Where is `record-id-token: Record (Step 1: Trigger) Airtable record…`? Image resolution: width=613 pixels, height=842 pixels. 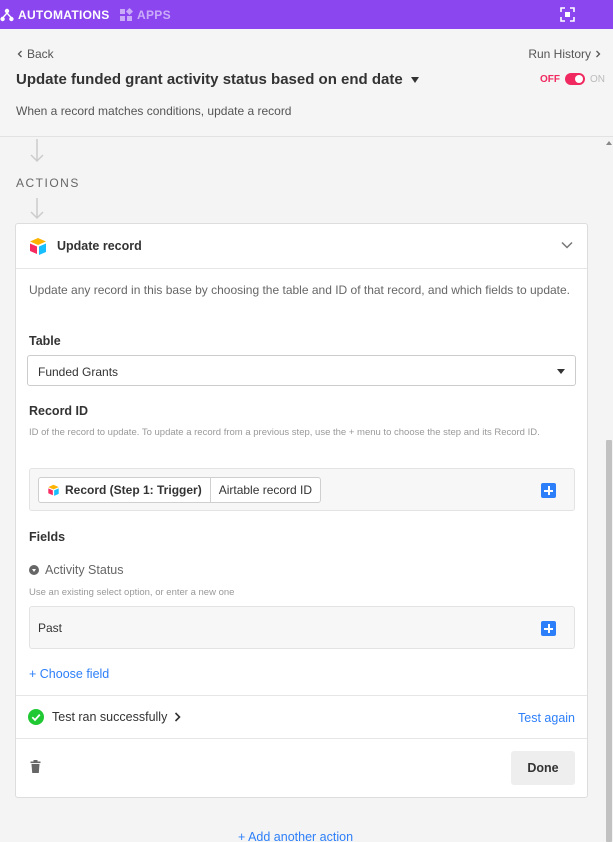
record-id-token: Record (Step 1: Trigger) Airtable record… is located at coordinates (180, 490).